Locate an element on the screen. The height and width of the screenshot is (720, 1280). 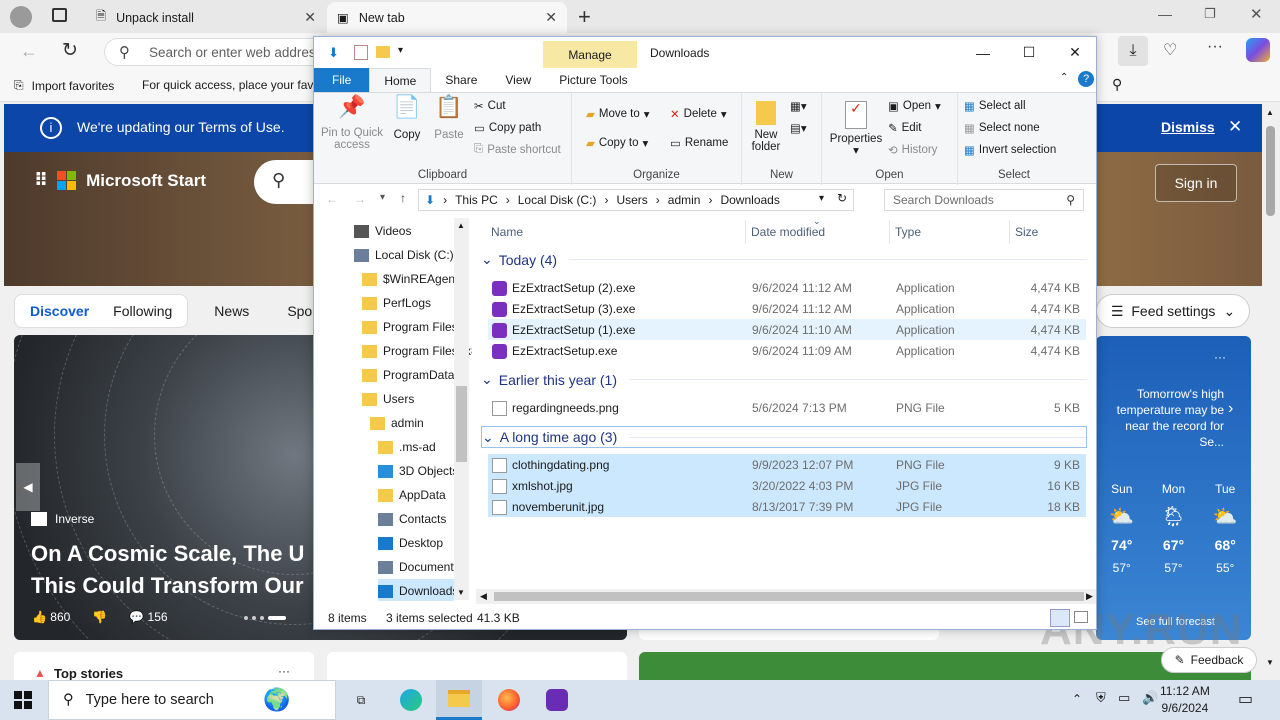
horizontal-scrollbar: ◀ ▶ is located at coordinates (786, 596).